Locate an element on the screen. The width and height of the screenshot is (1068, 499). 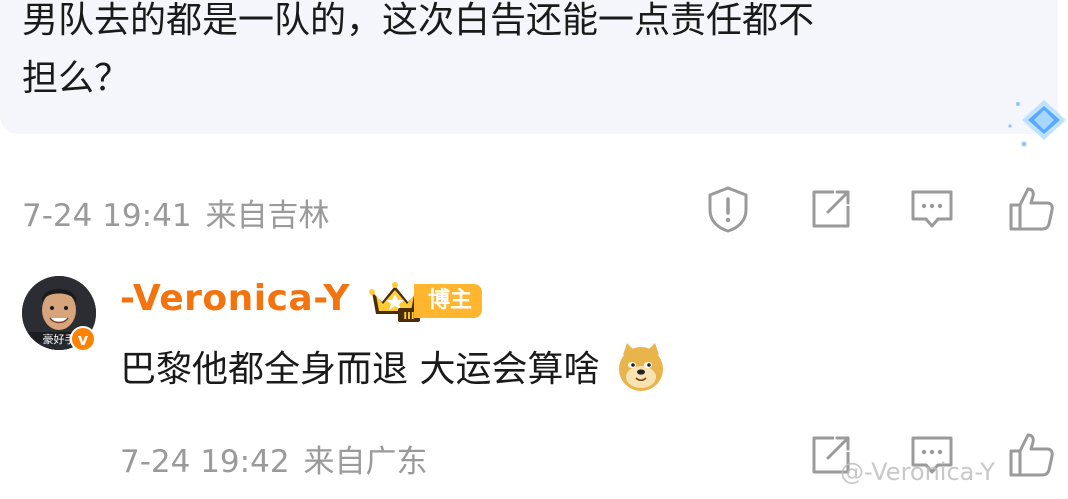
blogger-tag: 博主 is located at coordinates (448, 301).